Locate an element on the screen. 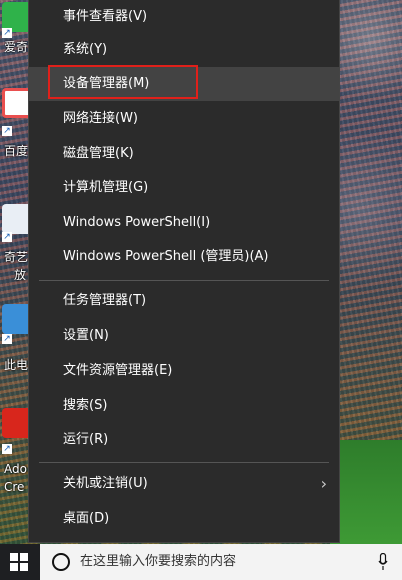 The width and height of the screenshot is (402, 580). menu-item-disk-management: 磁盘管理(K) is located at coordinates (184, 154).